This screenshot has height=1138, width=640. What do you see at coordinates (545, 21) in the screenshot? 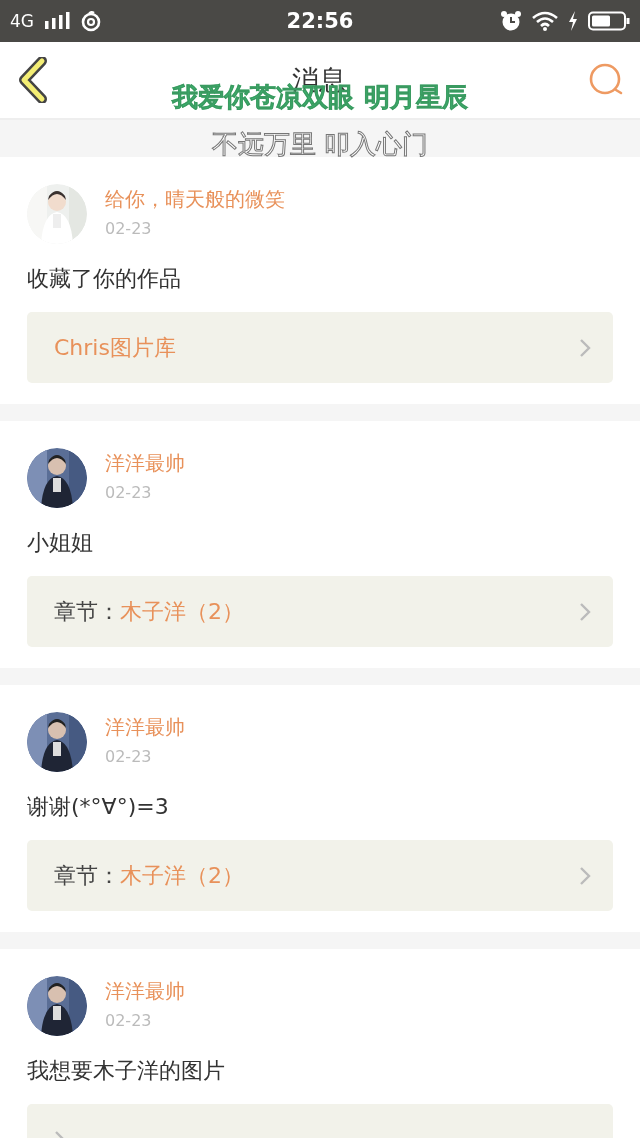
I see `wifi-icon` at bounding box center [545, 21].